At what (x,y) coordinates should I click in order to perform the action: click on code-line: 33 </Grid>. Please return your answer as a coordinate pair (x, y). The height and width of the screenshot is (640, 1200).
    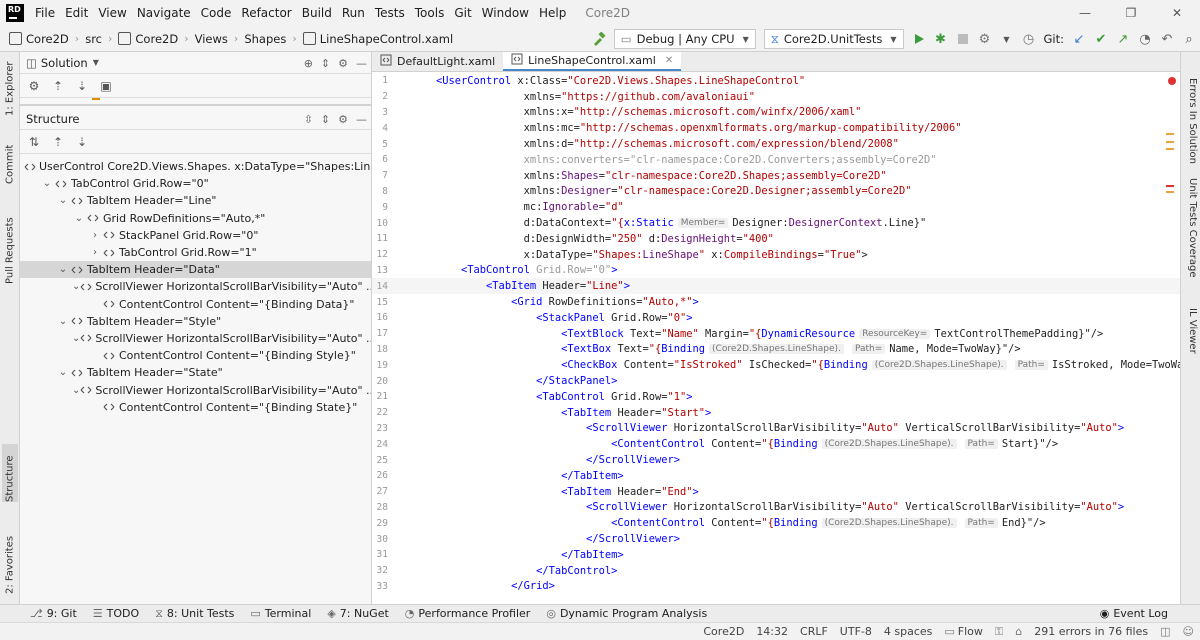
    Looking at the image, I should click on (776, 587).